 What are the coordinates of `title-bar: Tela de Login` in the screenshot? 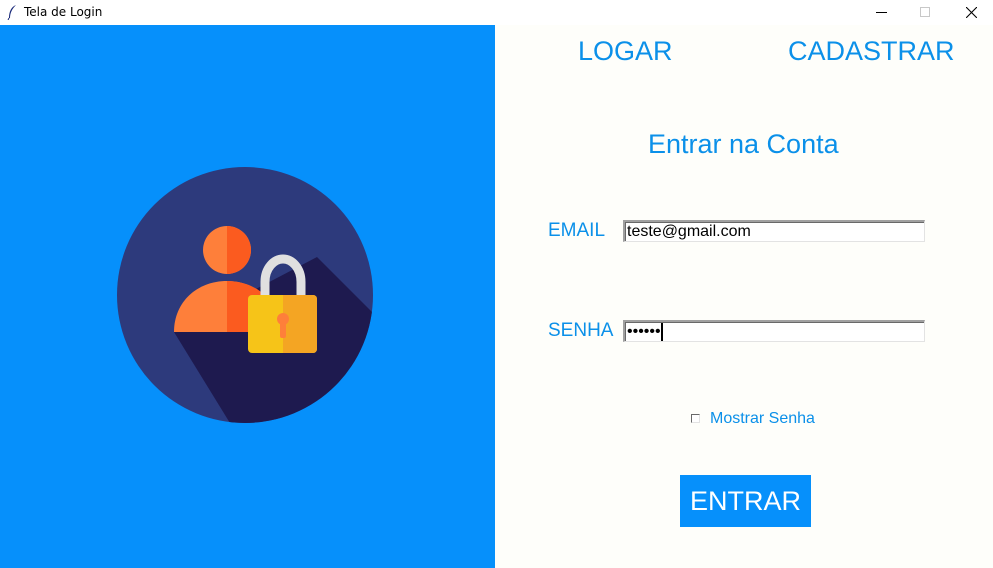 It's located at (496, 12).